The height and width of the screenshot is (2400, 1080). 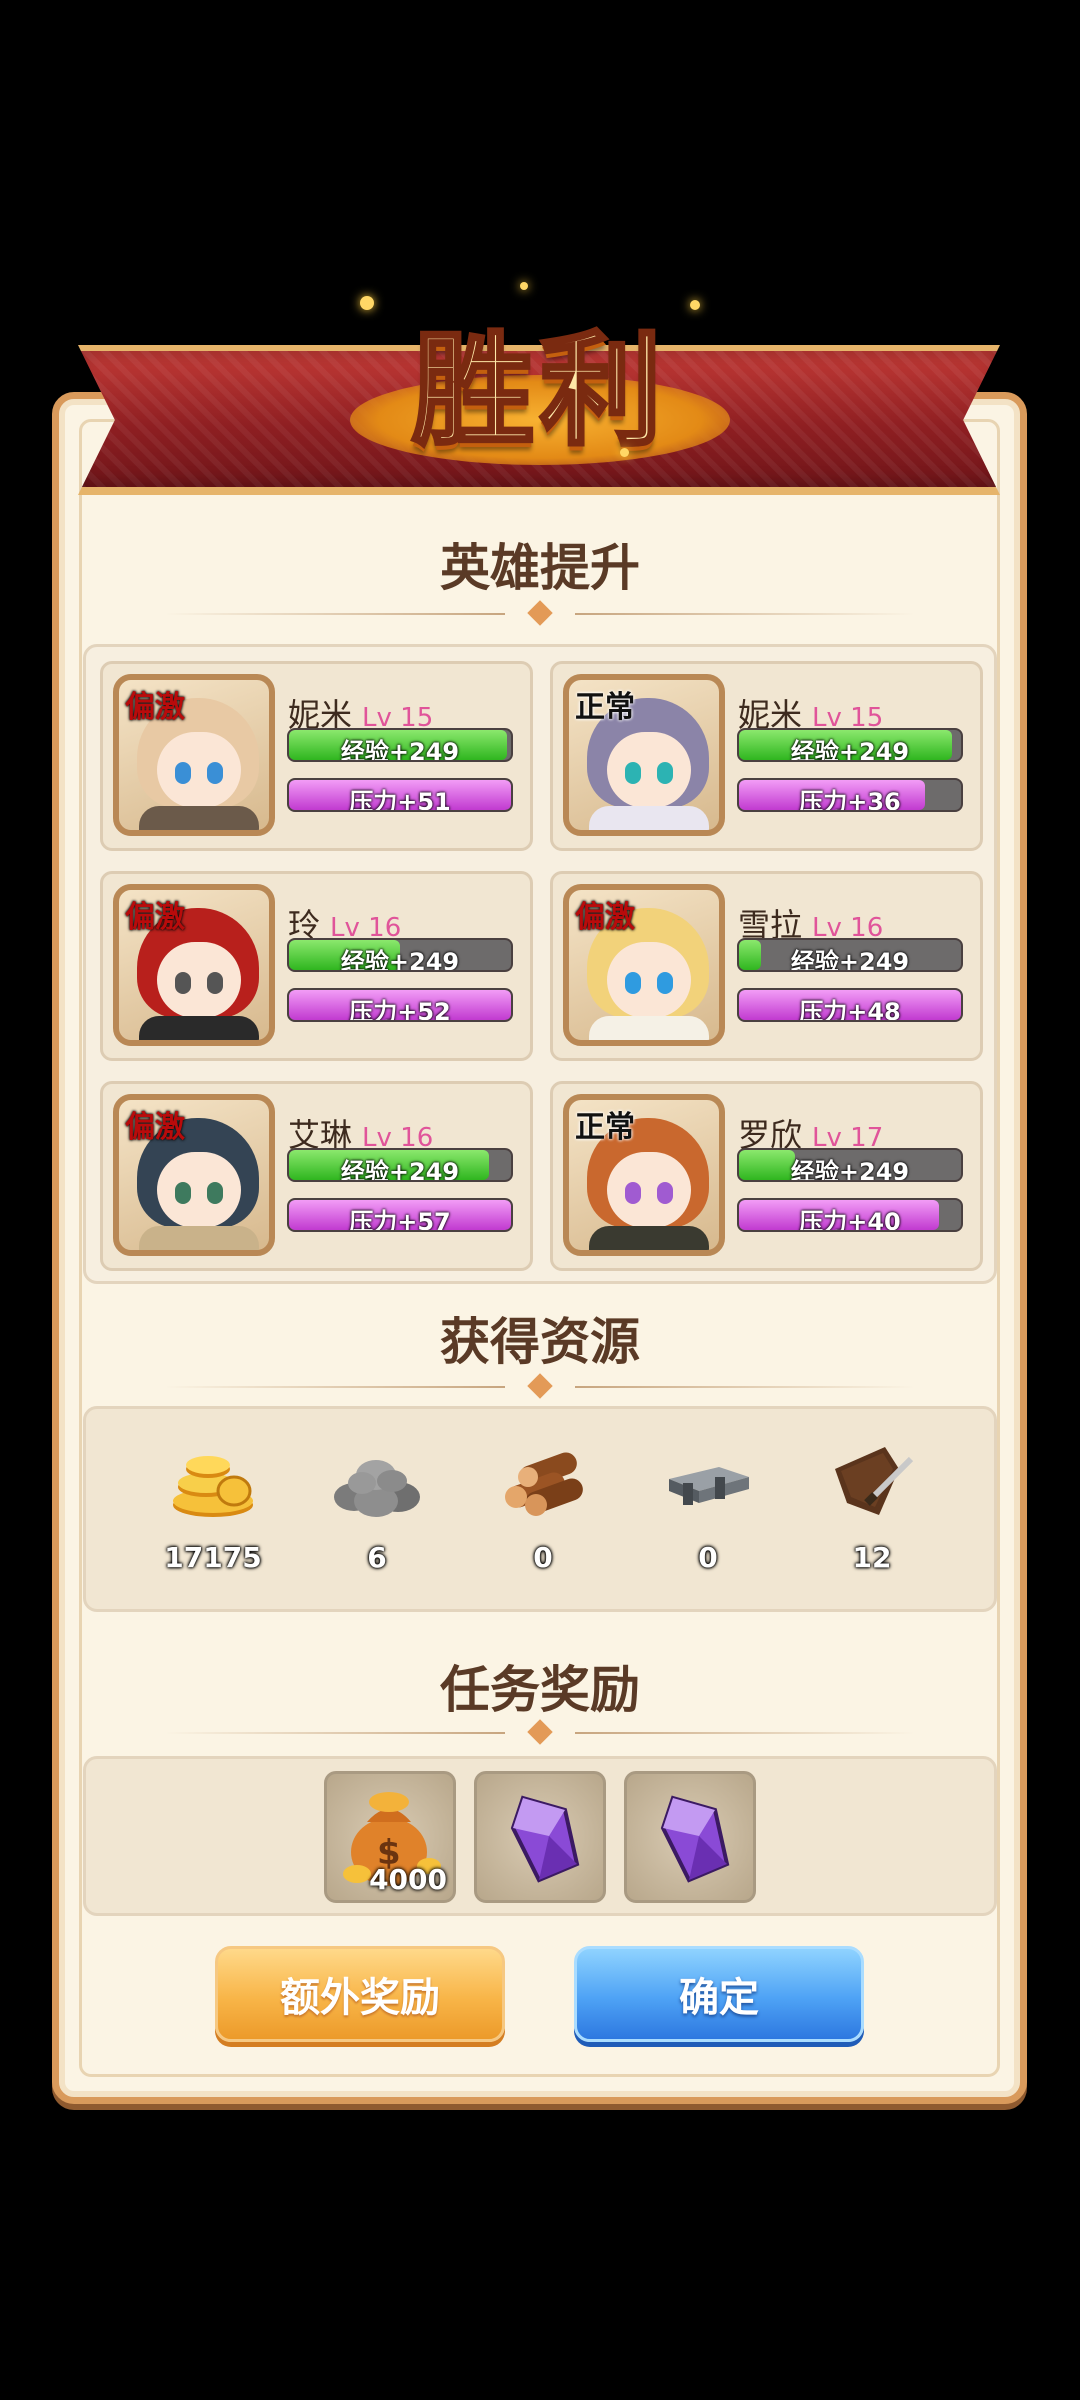 I want to click on hero-card: 正常 妮米 Lv 15 经验+249 压力+36, so click(x=766, y=756).